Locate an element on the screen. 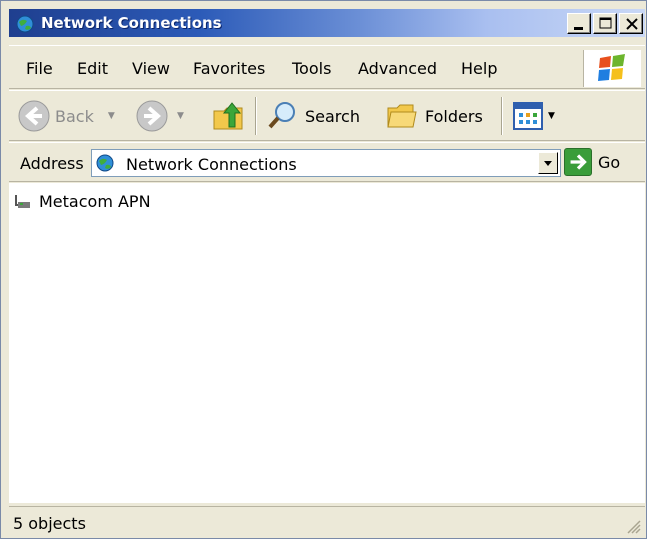  list-item-label: Metacom APN is located at coordinates (95, 201).